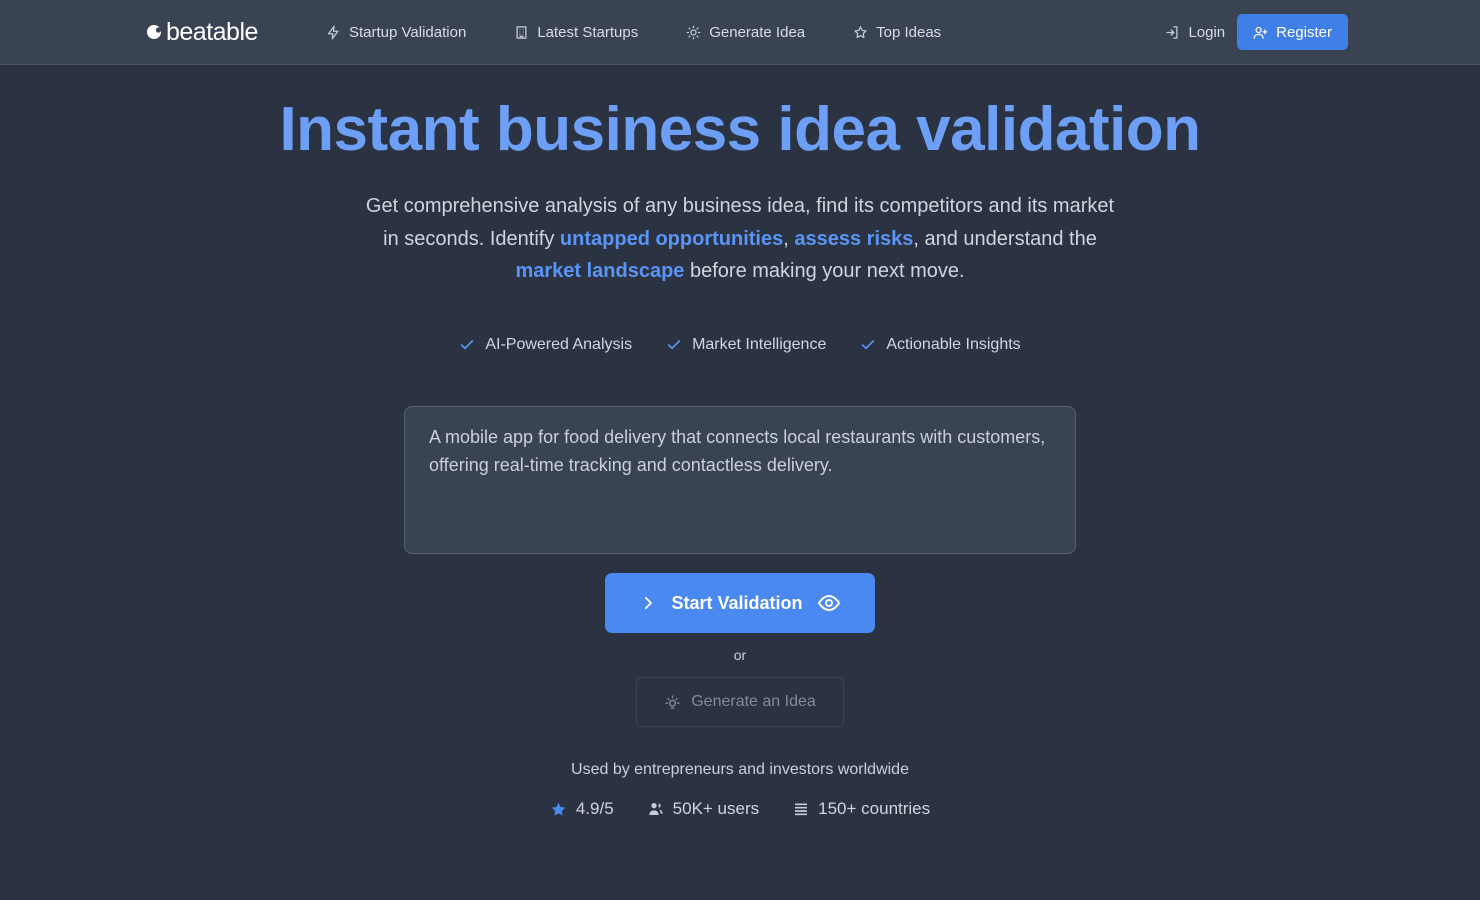  Describe the element at coordinates (789, 238) in the screenshot. I see `subtitle-text: ,` at that location.